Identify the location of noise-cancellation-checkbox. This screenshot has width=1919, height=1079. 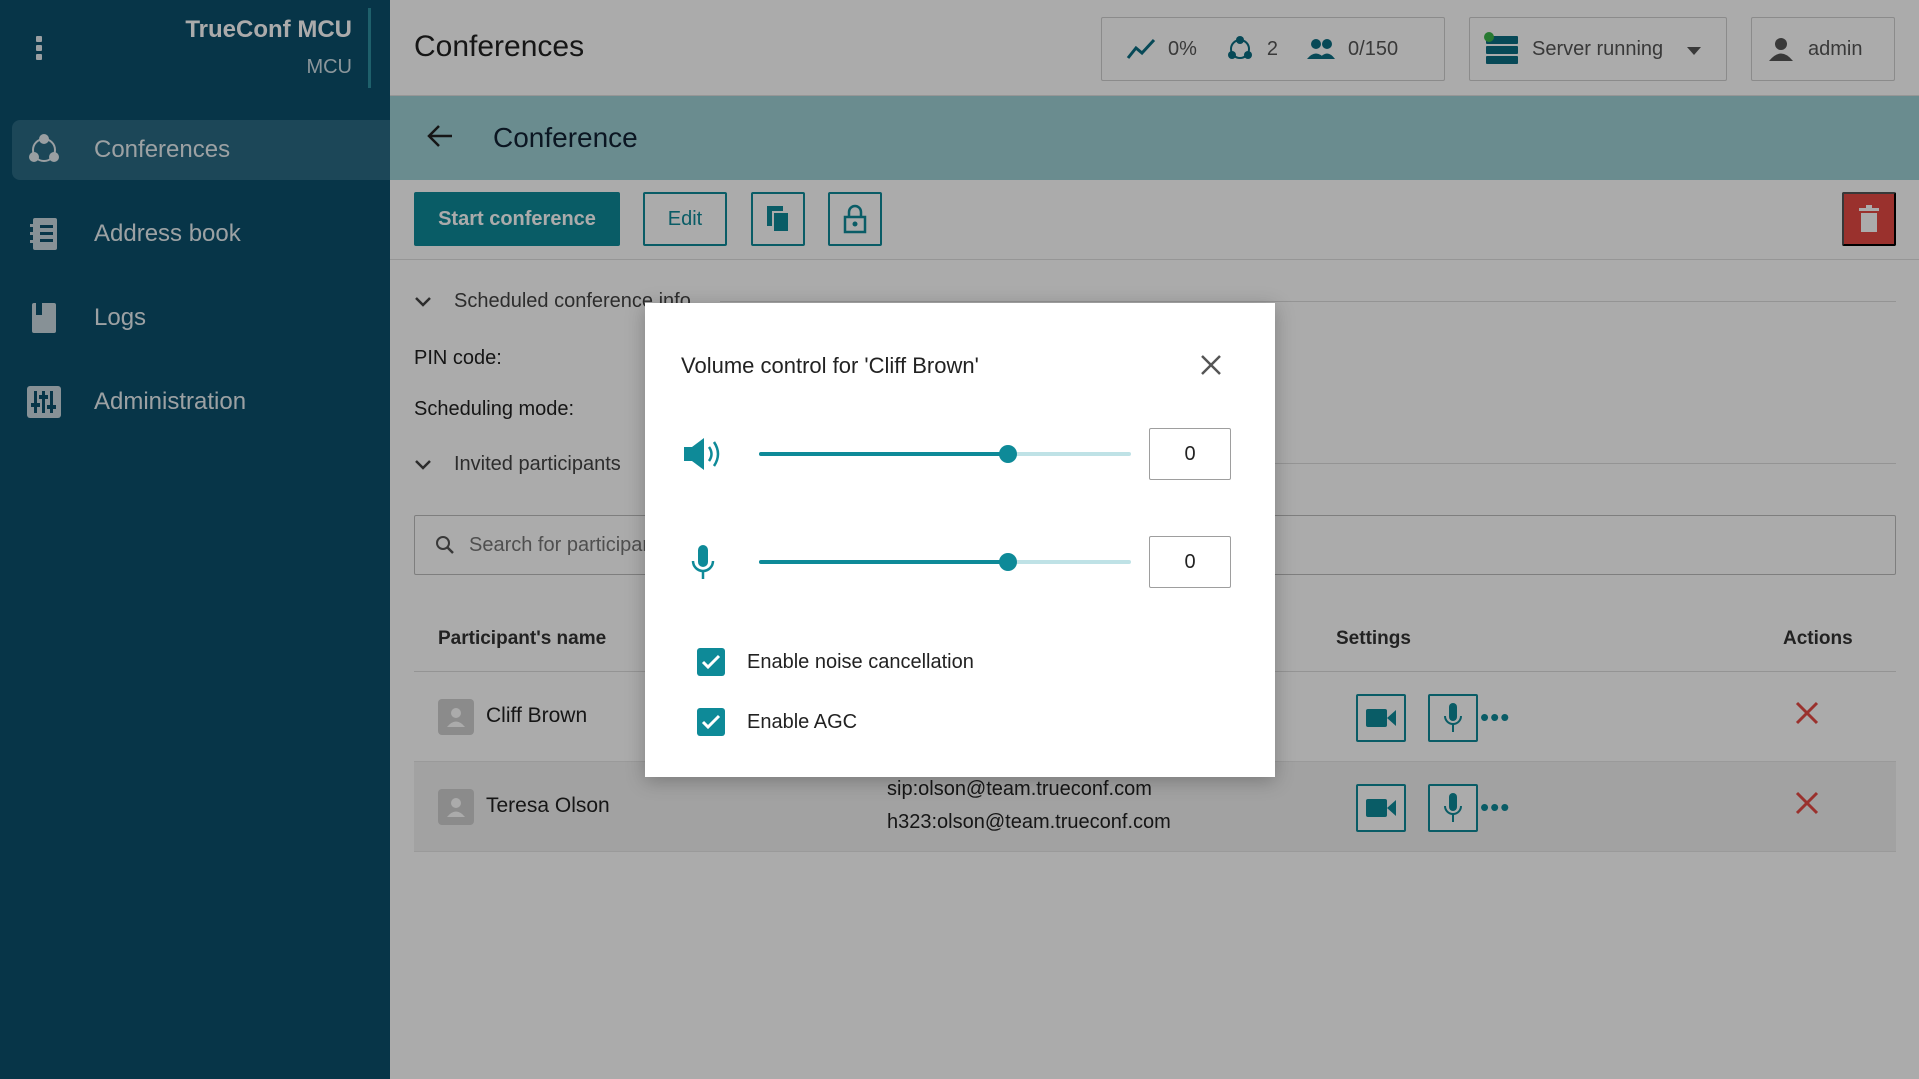
(711, 662).